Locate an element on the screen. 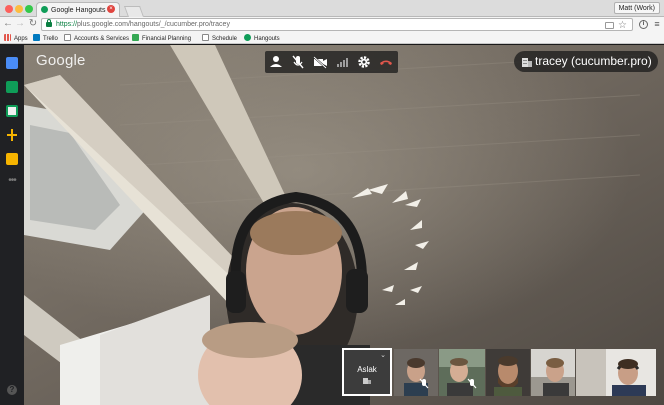  spreadsheet-icon is located at coordinates (135, 37).